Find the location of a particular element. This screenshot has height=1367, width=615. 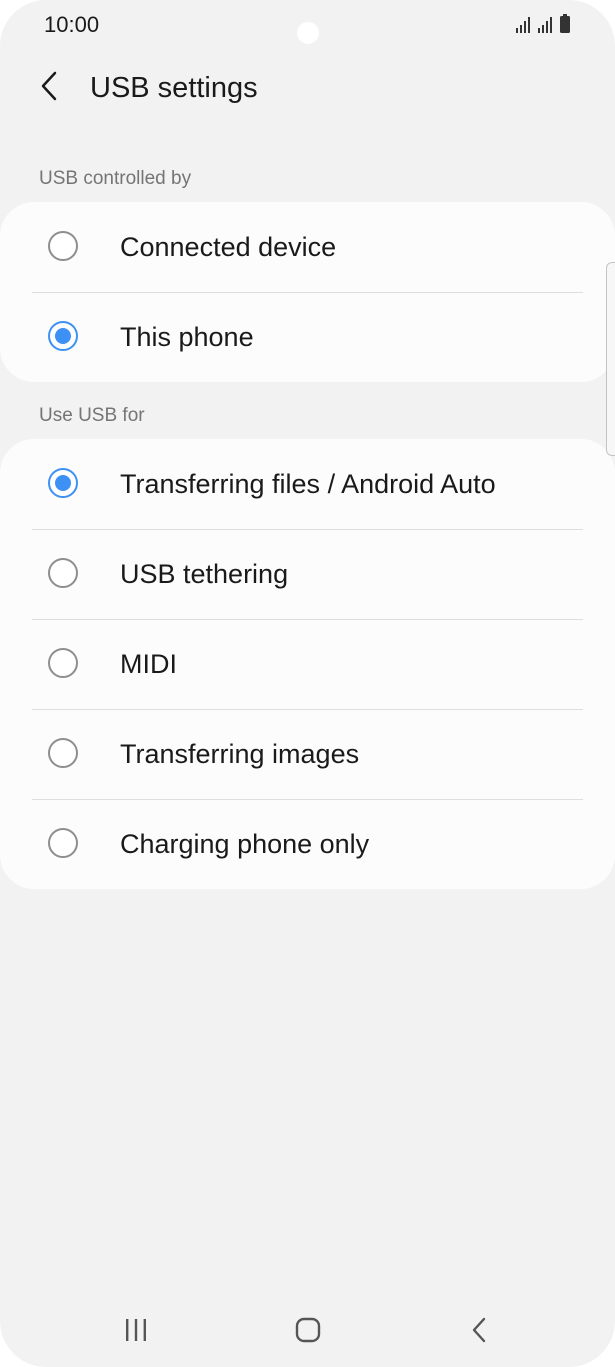

status-bar: 10:00 is located at coordinates (307, 26).